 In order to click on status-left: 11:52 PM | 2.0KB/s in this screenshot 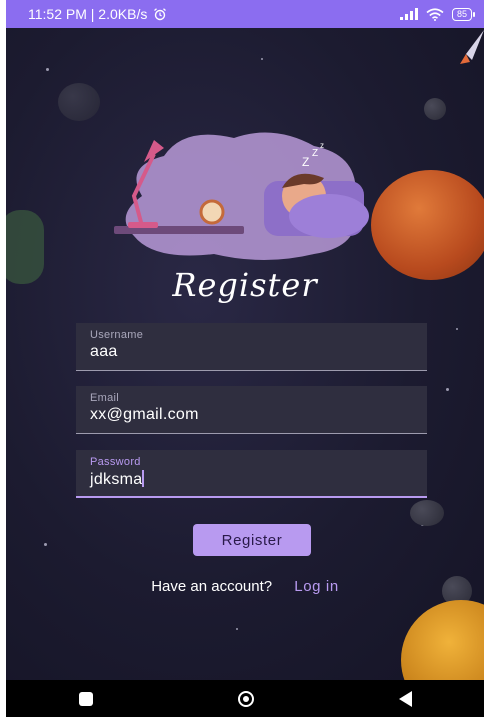, I will do `click(97, 14)`.